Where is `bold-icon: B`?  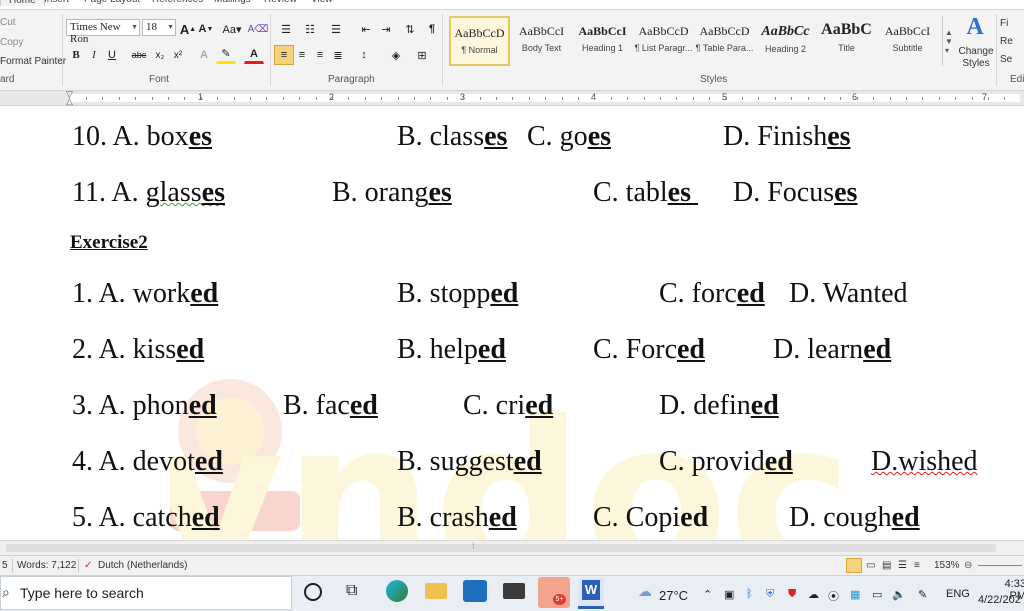 bold-icon: B is located at coordinates (76, 55).